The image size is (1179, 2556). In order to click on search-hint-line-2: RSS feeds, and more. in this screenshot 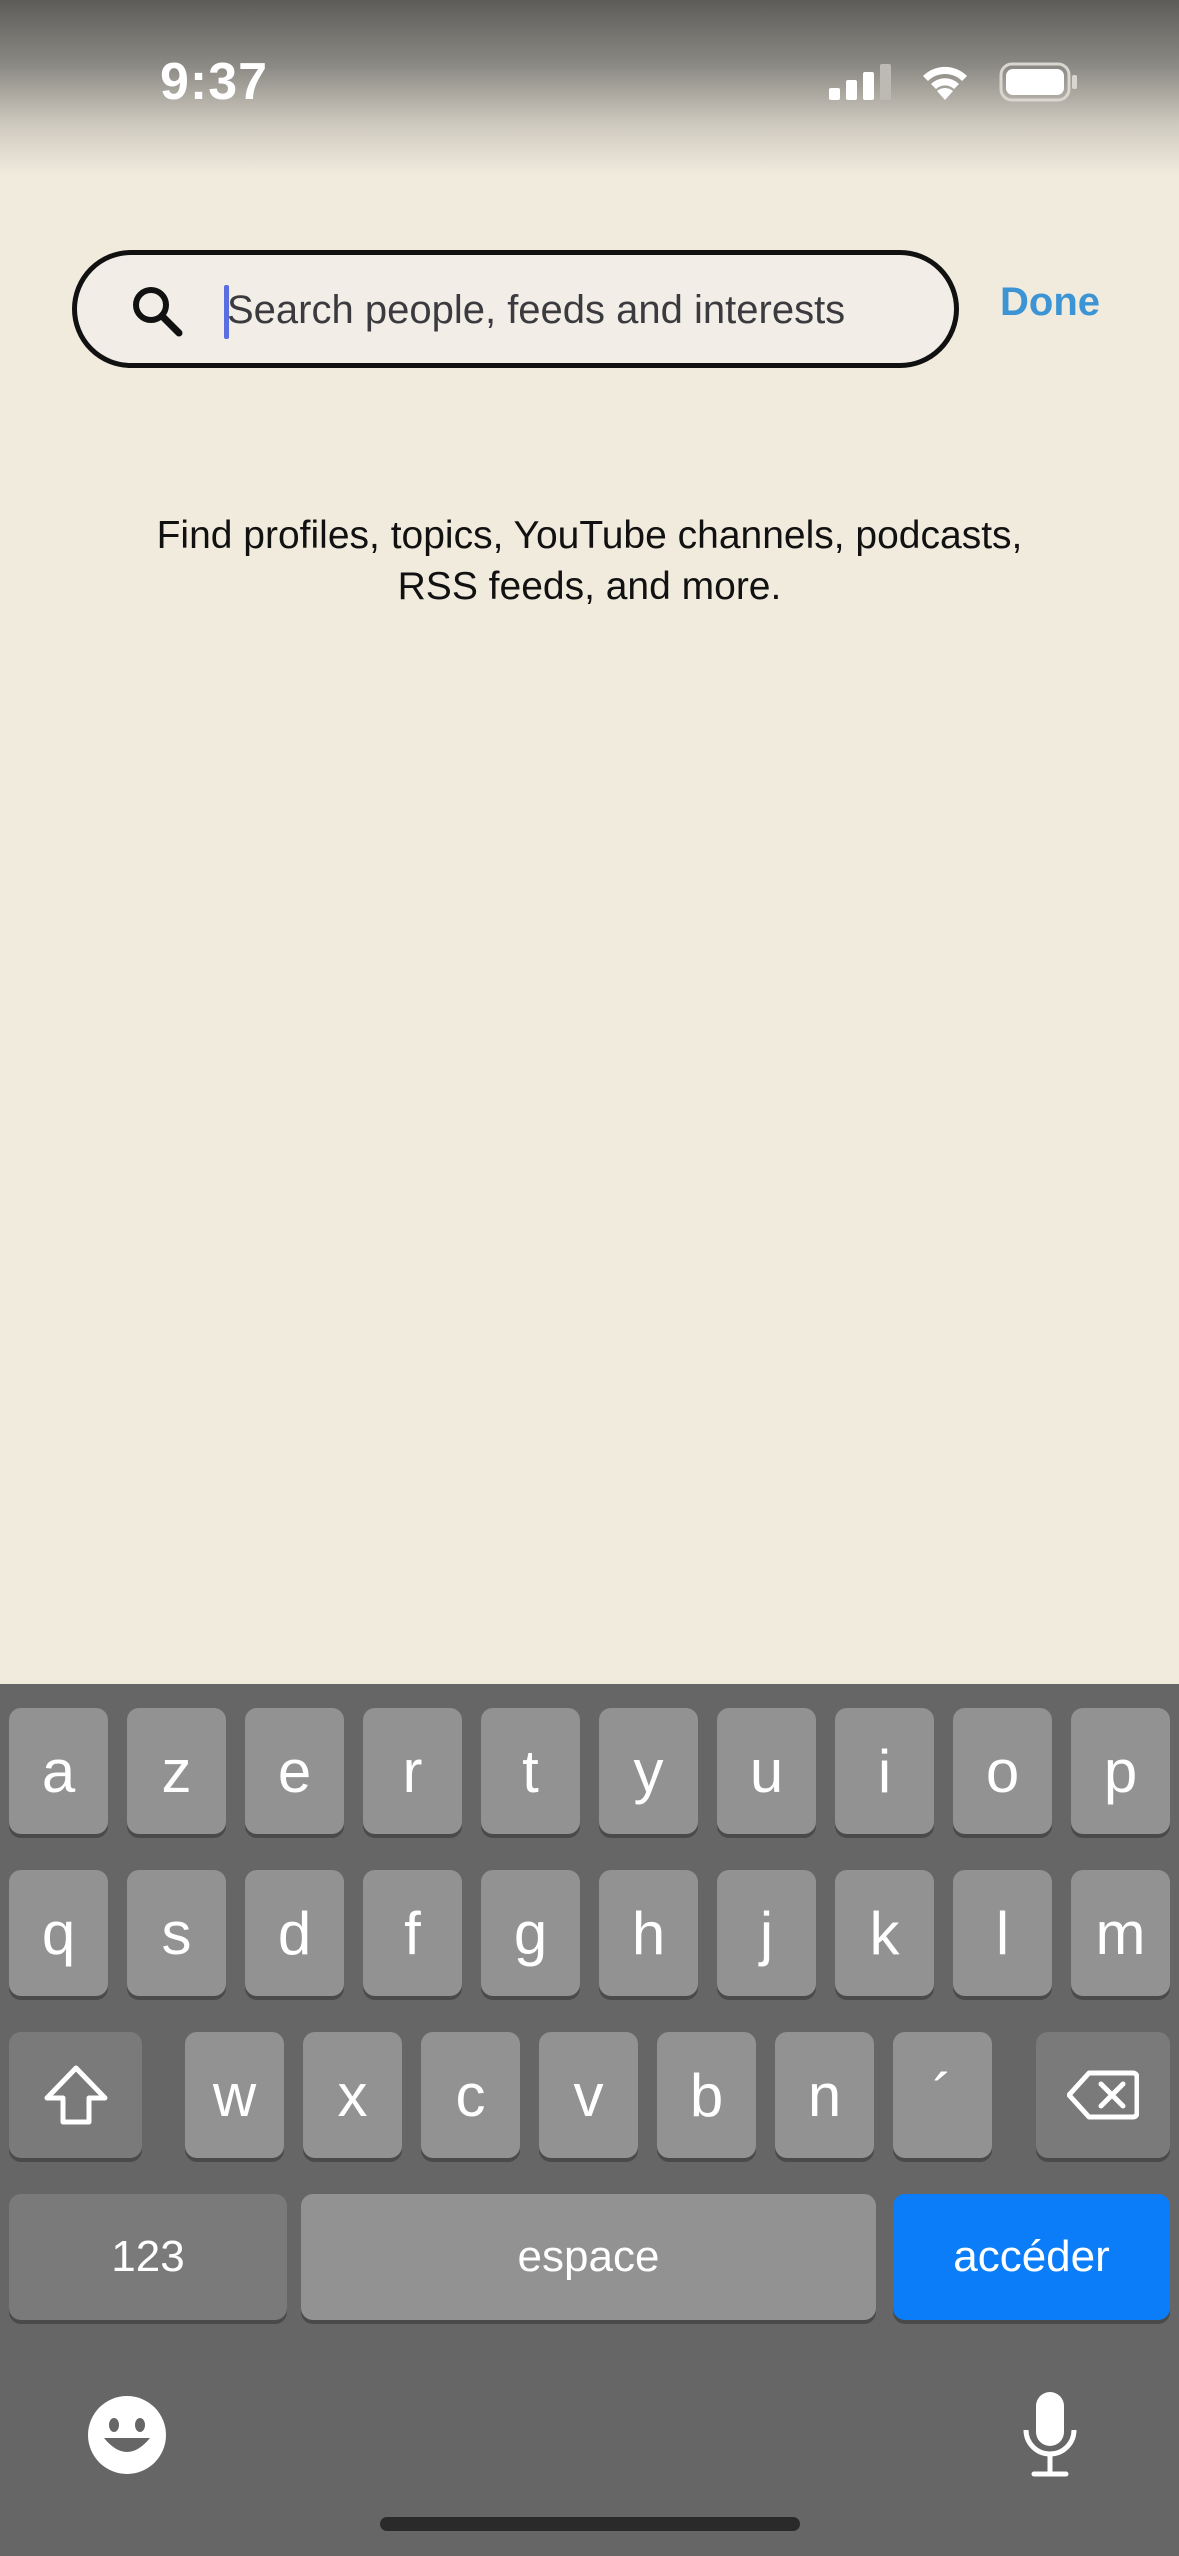, I will do `click(589, 586)`.